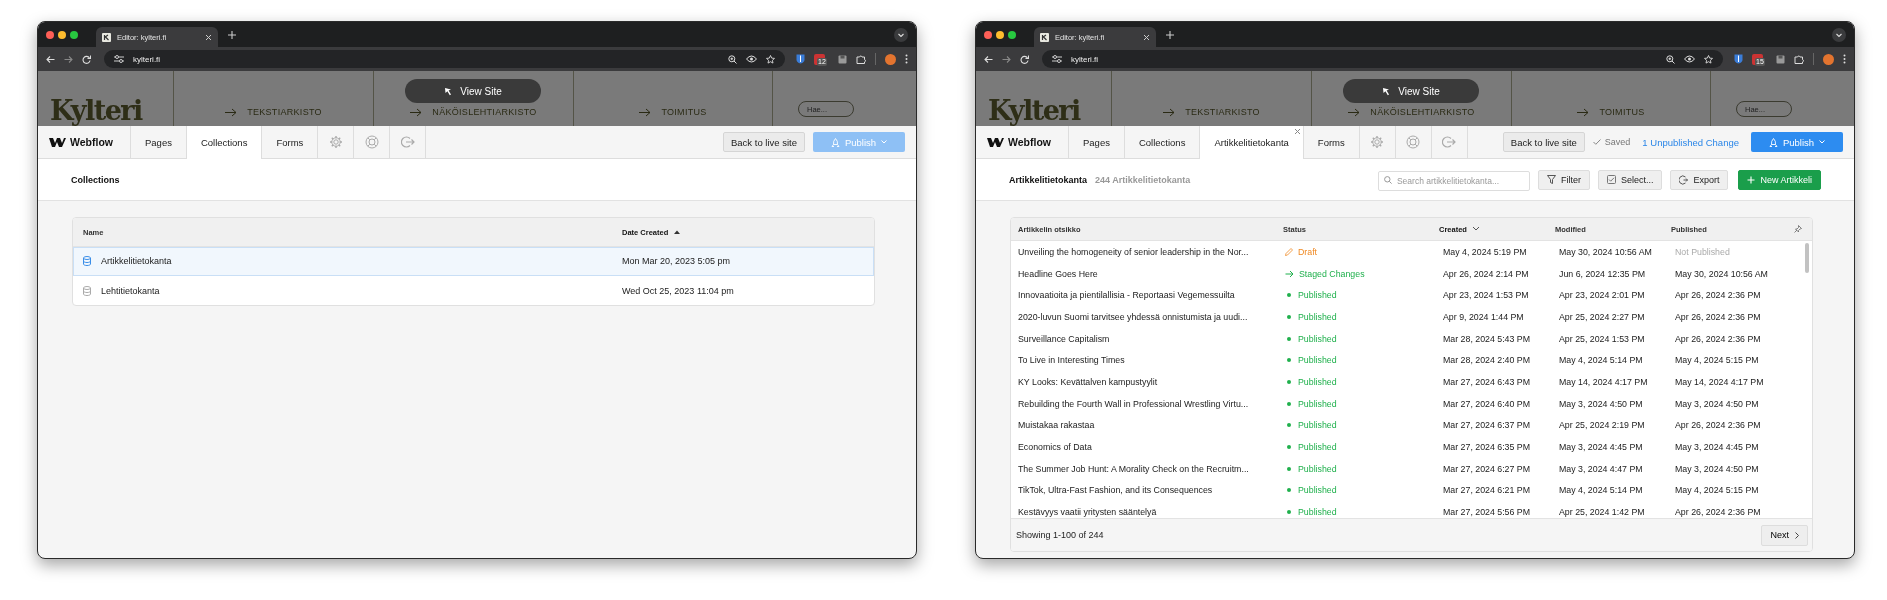  Describe the element at coordinates (1601, 447) in the screenshot. I see `table-cell: May 3, 2024 4:45 PM` at that location.